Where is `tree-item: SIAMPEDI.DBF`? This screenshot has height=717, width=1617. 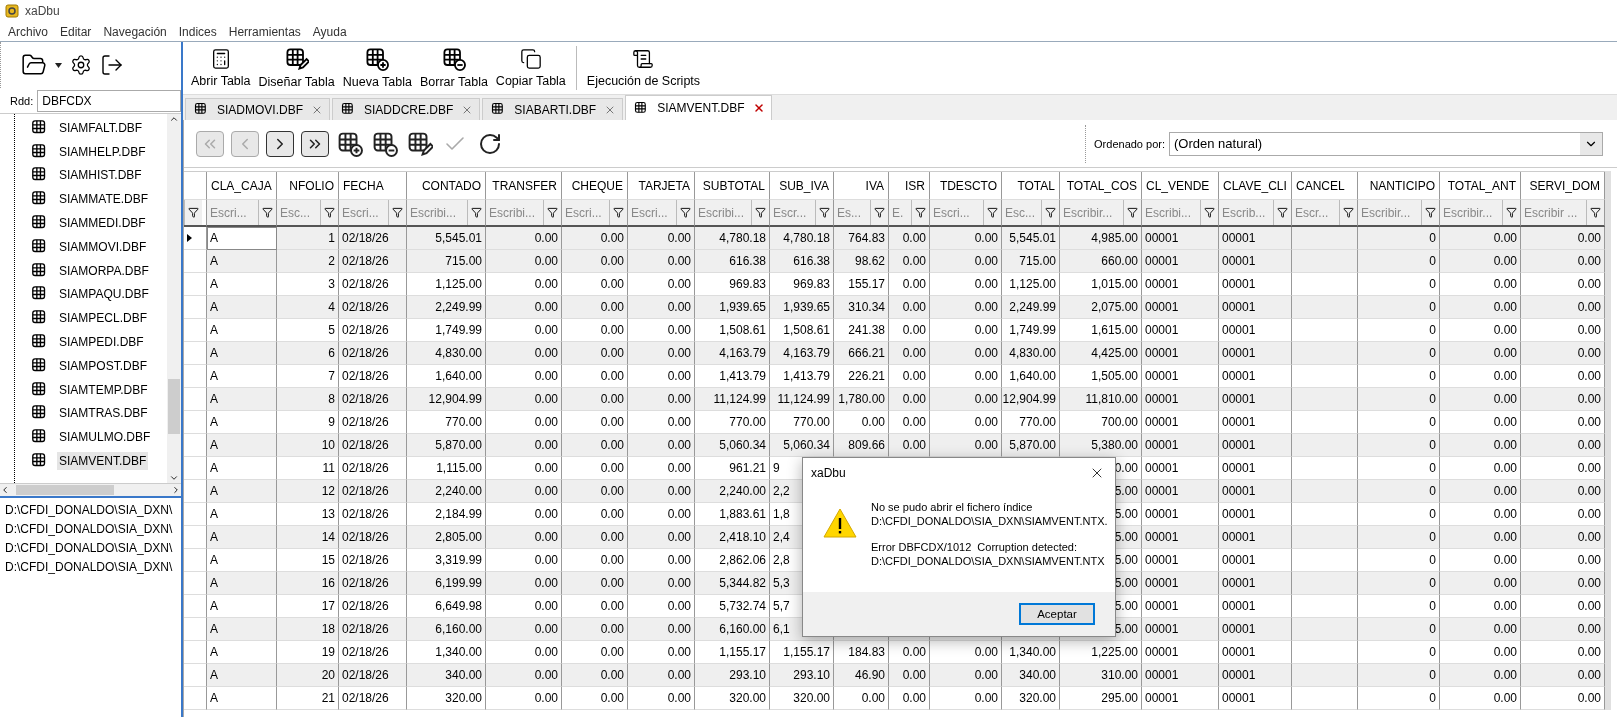
tree-item: SIAMPEDI.DBF is located at coordinates (101, 342).